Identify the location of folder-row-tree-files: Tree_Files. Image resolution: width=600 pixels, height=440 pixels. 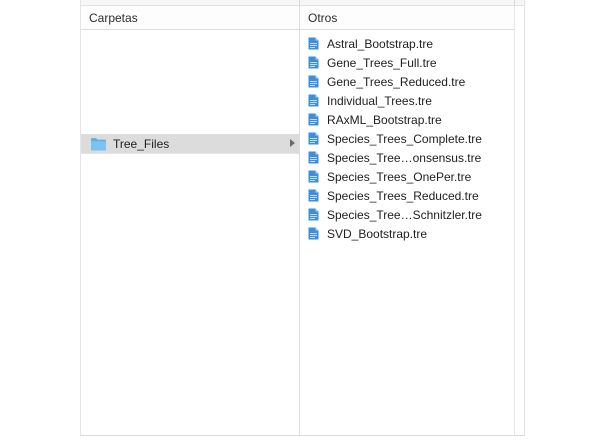
(190, 143).